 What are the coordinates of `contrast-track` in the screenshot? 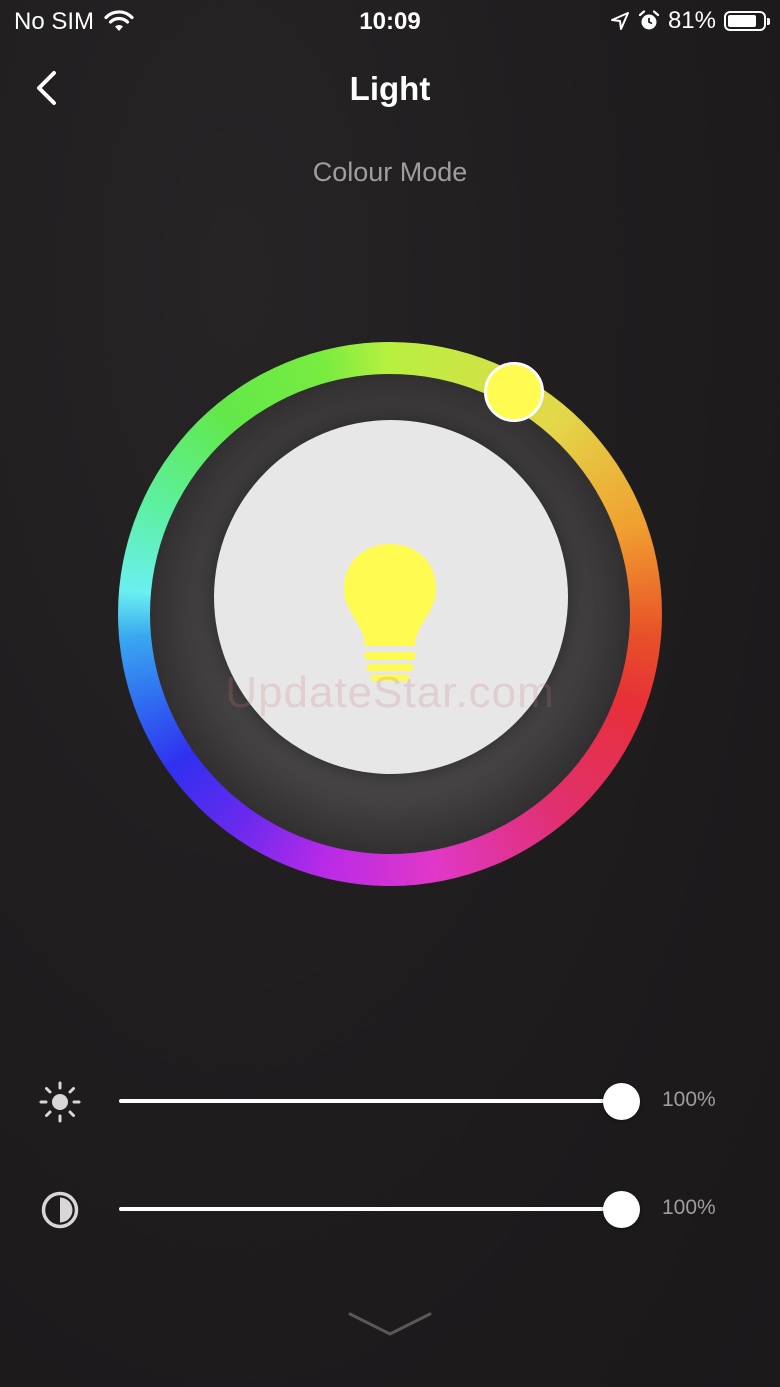 It's located at (370, 1209).